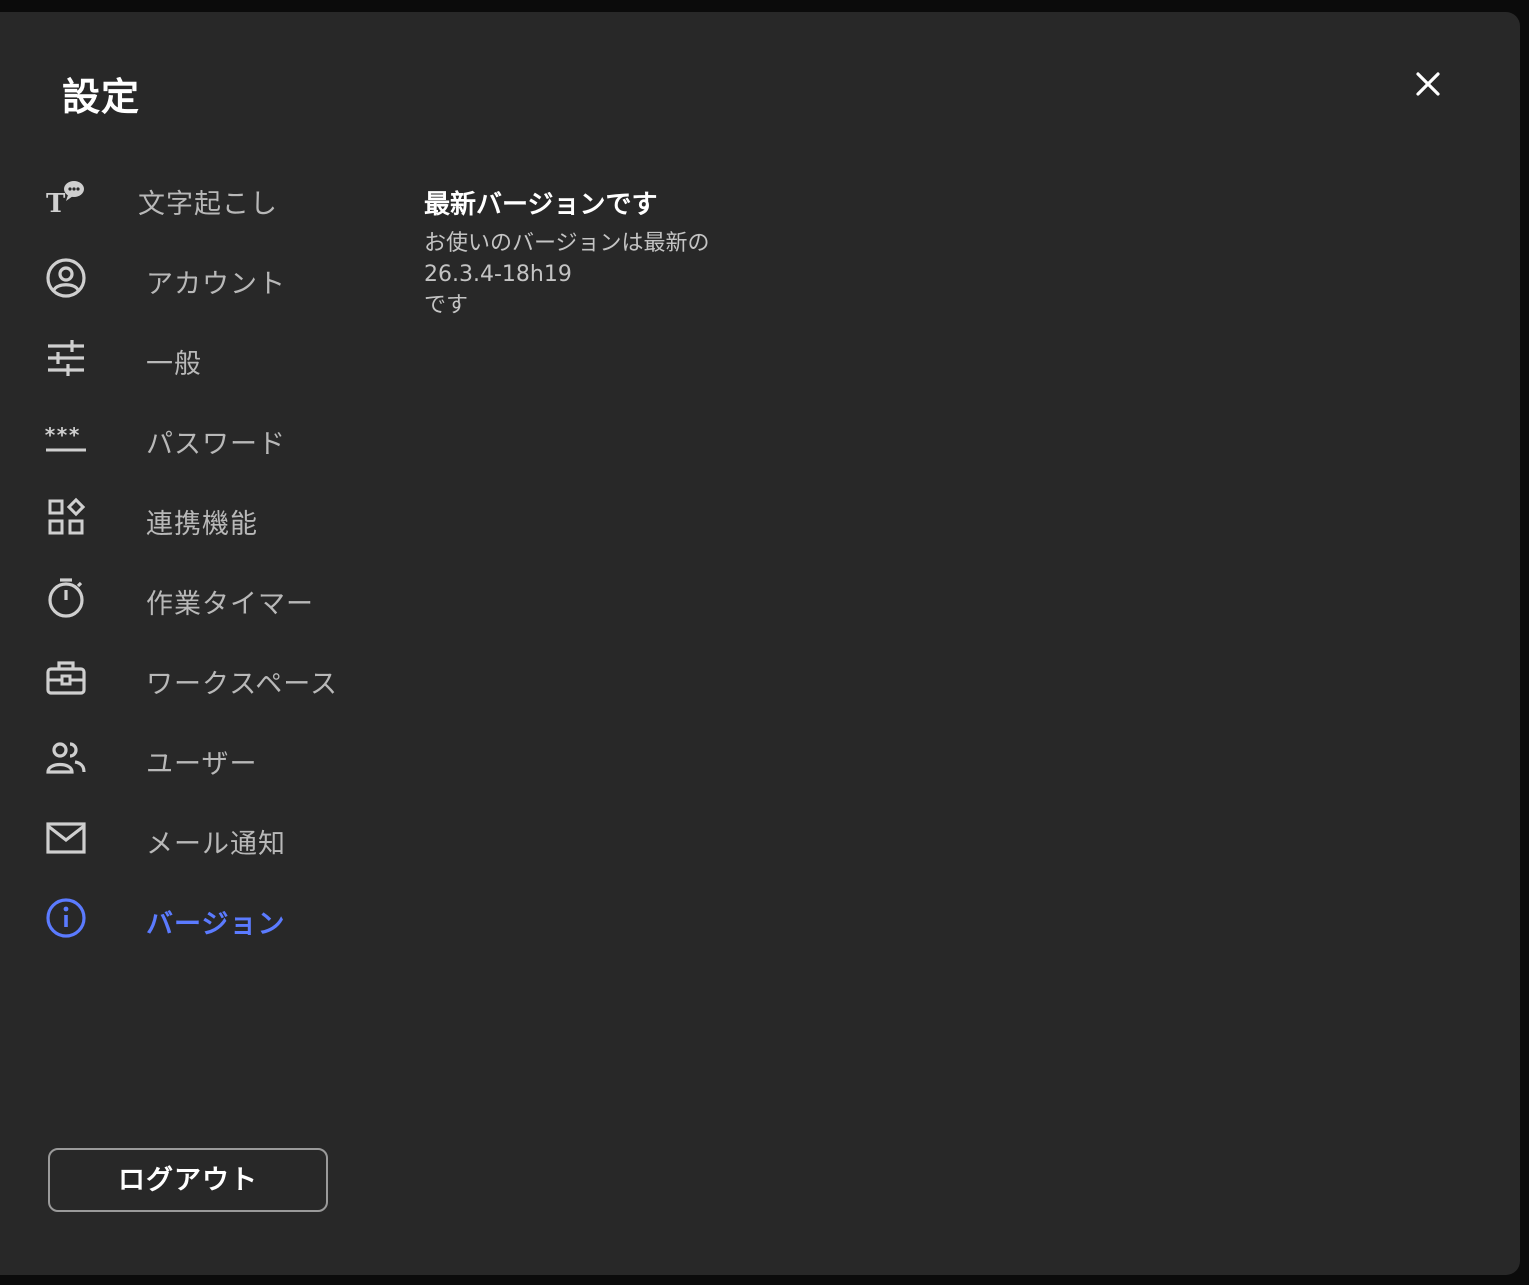 The image size is (1529, 1285). What do you see at coordinates (724, 254) in the screenshot?
I see `version-panel: 最新バージョンです お使いのバージョンは最新の 26.3.4-18h19 です` at bounding box center [724, 254].